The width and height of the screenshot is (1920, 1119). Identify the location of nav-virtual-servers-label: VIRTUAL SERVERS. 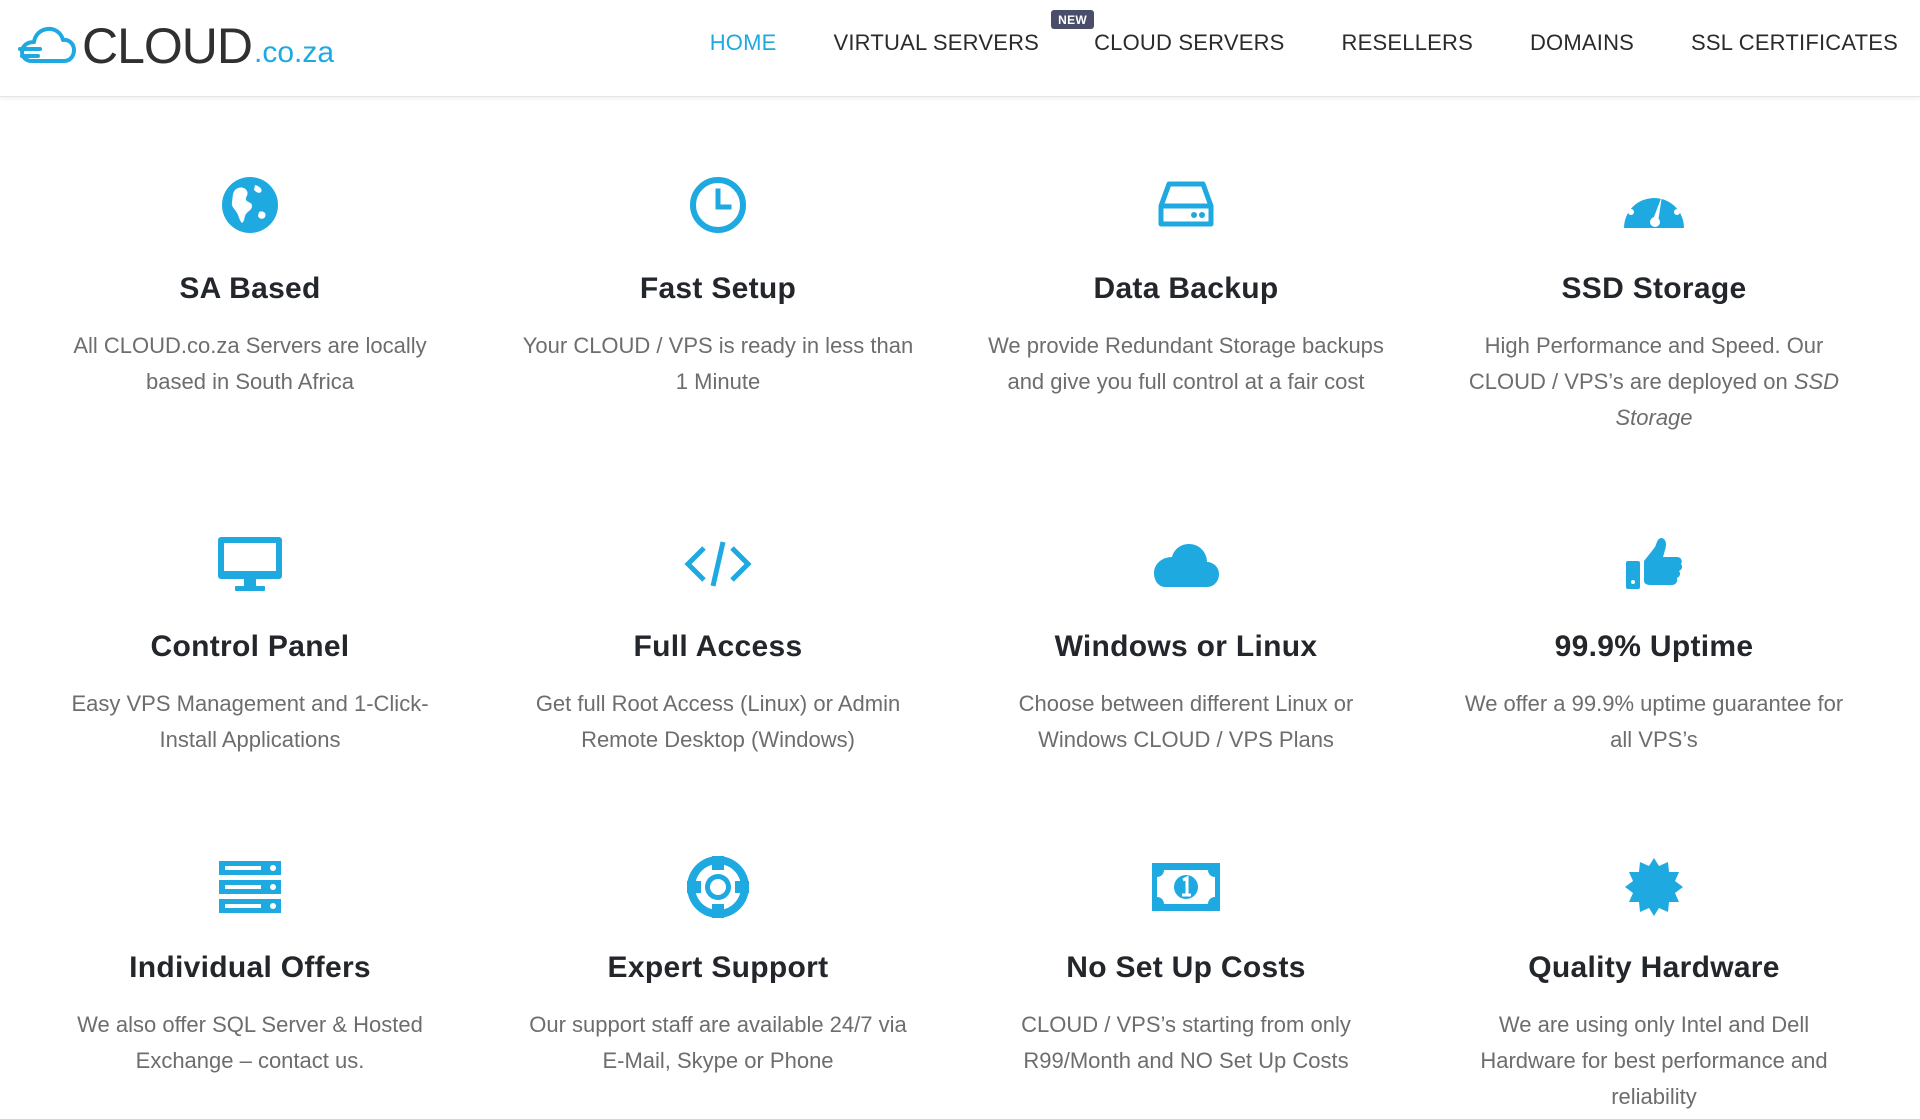
(936, 42).